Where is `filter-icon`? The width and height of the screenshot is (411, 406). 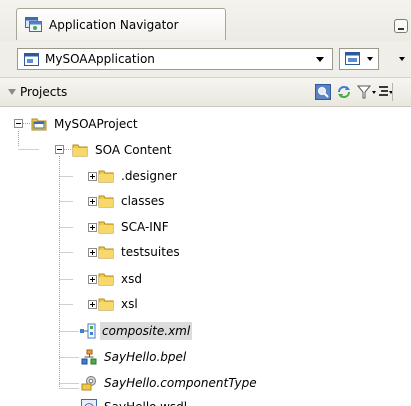
filter-icon is located at coordinates (366, 93).